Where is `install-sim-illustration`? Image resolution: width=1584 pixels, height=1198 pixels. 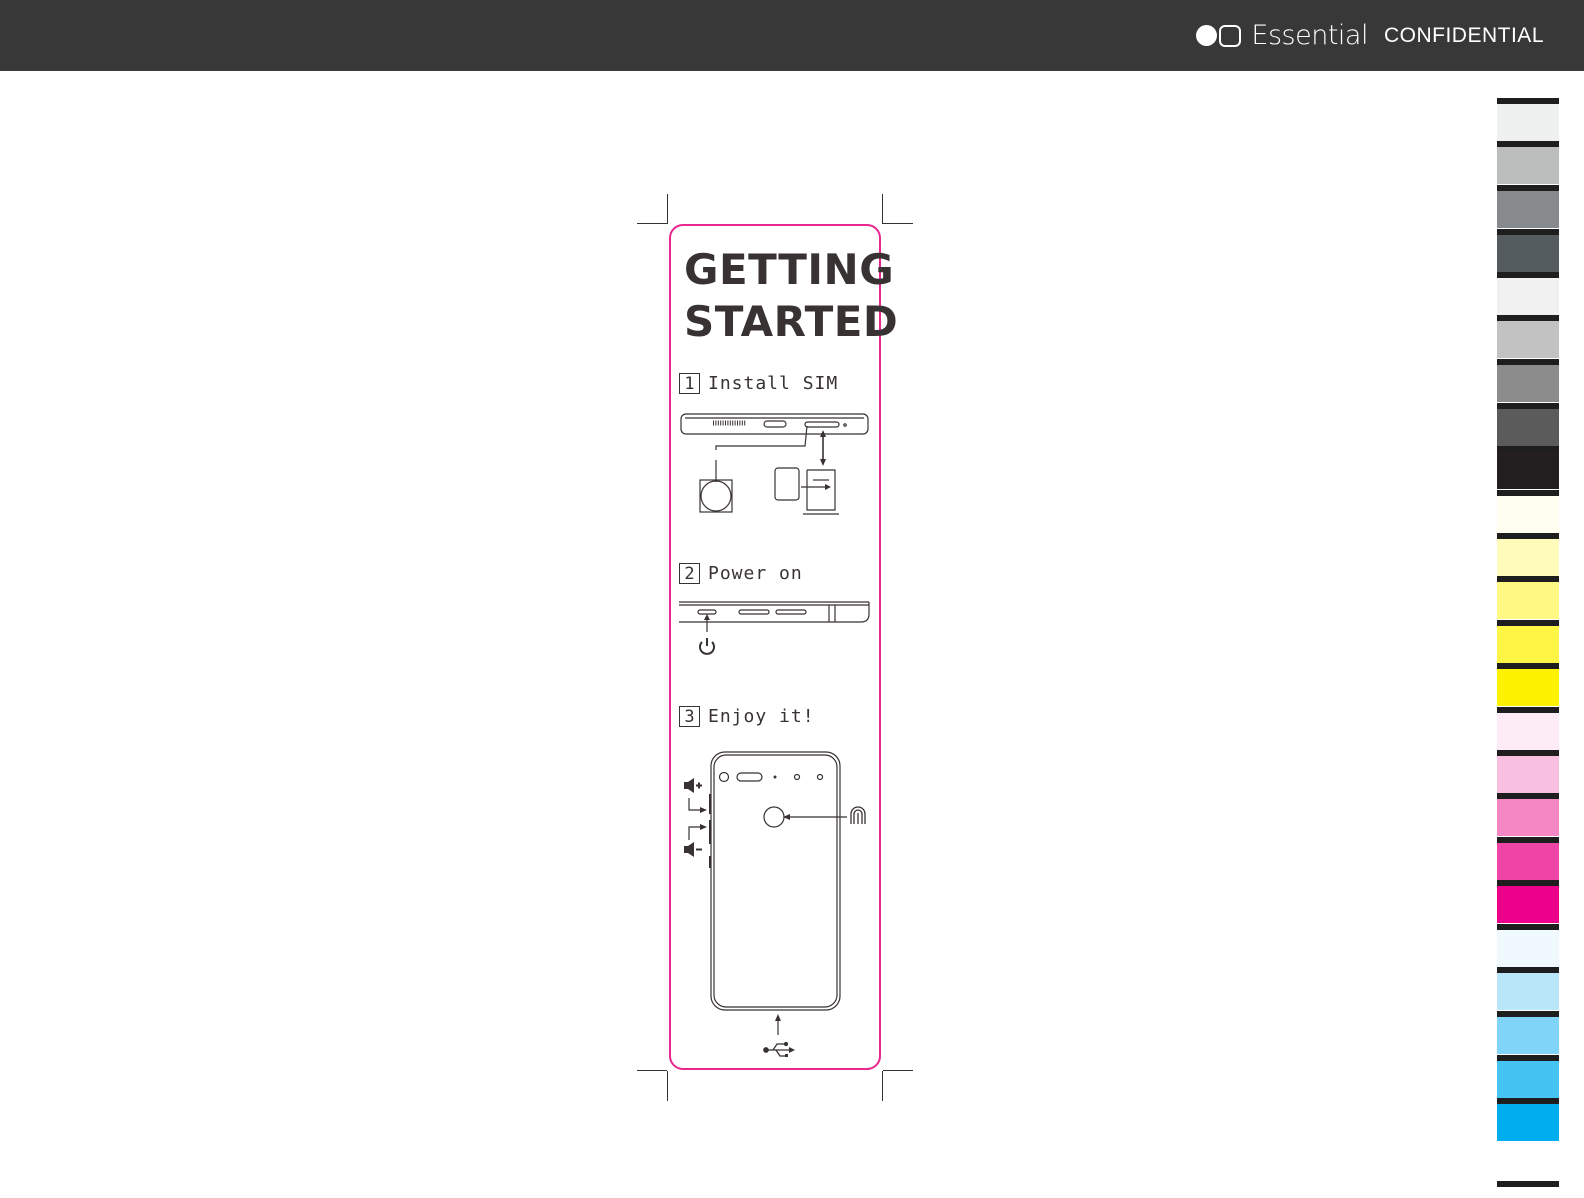 install-sim-illustration is located at coordinates (774, 464).